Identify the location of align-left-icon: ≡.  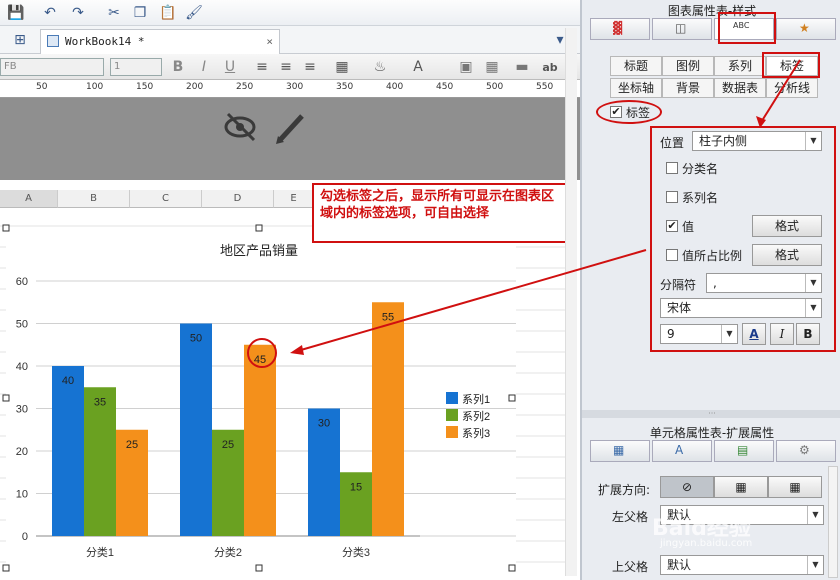
(262, 67).